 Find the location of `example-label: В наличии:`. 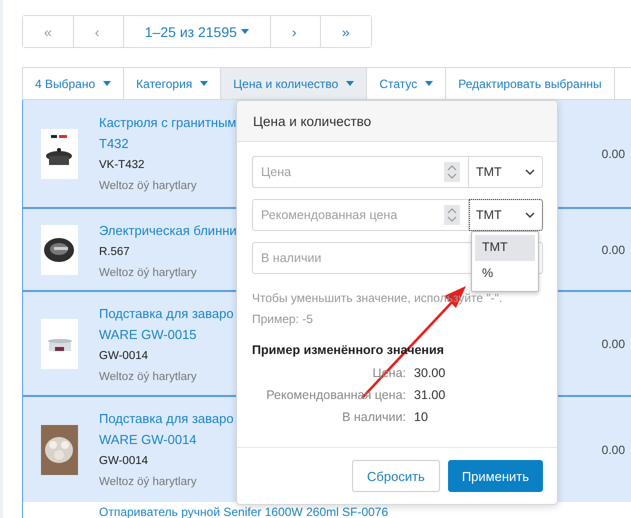

example-label: В наличии: is located at coordinates (373, 417).